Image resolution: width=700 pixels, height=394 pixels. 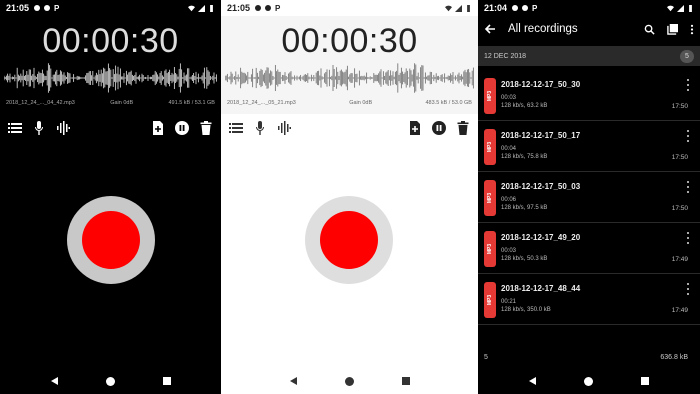 What do you see at coordinates (541, 135) in the screenshot?
I see `recording-name: 2018-12-12-17_50_17` at bounding box center [541, 135].